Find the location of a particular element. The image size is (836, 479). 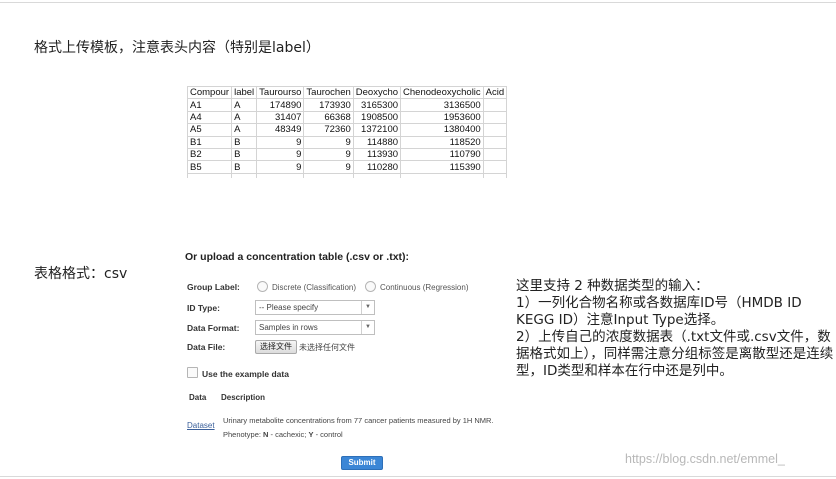

sheet-row is located at coordinates (347, 175).